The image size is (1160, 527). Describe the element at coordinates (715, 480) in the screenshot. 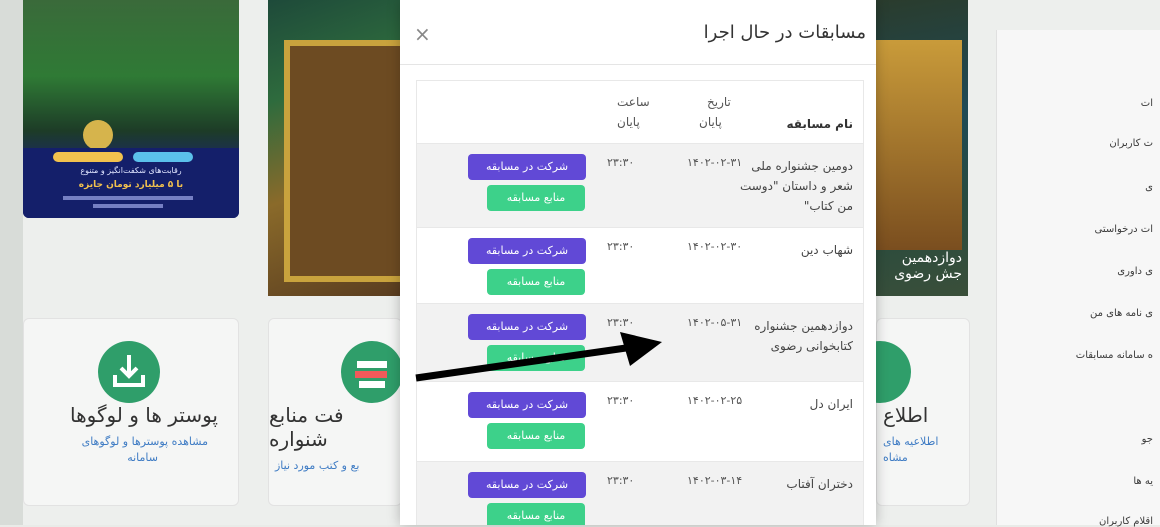

I see `contest-end-date: ۱۴۰۲-۰۳-۱۴` at that location.